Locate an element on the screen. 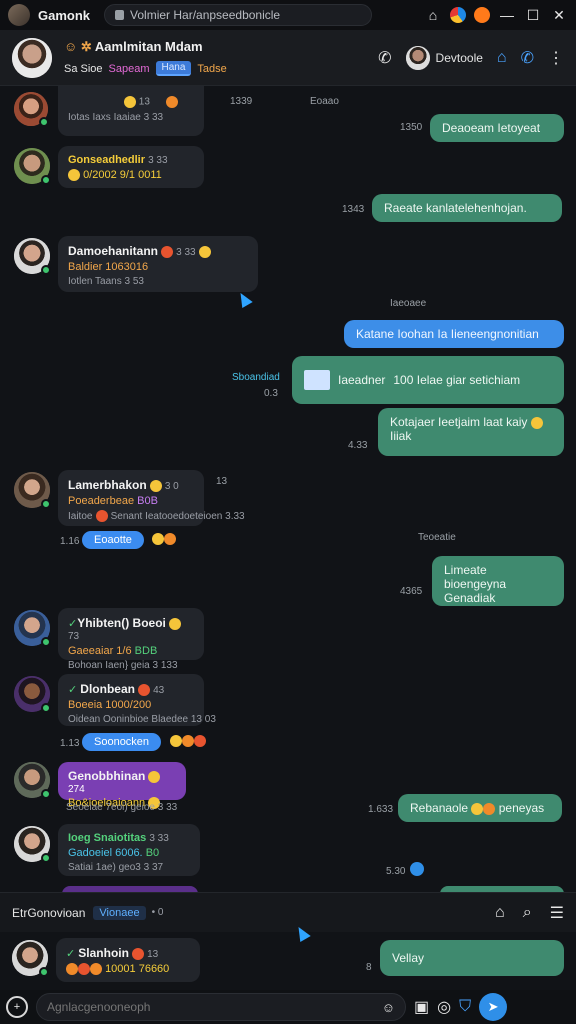  message-bubble: Iotas Iaxs Iaaiae 3 33 is located at coordinates (131, 111).